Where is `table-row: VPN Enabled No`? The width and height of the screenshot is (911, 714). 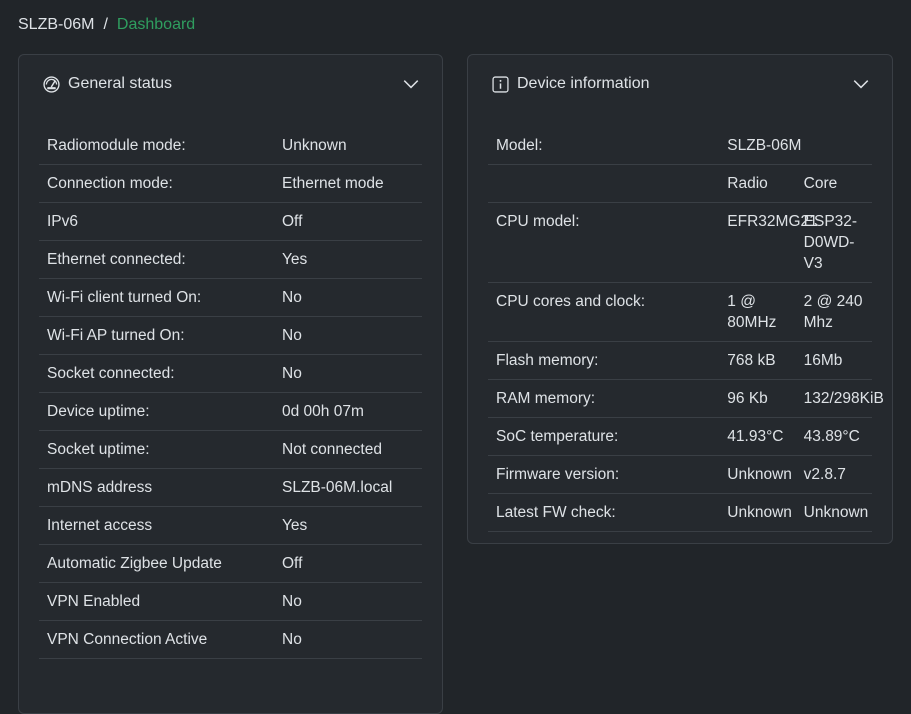
table-row: VPN Enabled No is located at coordinates (230, 601).